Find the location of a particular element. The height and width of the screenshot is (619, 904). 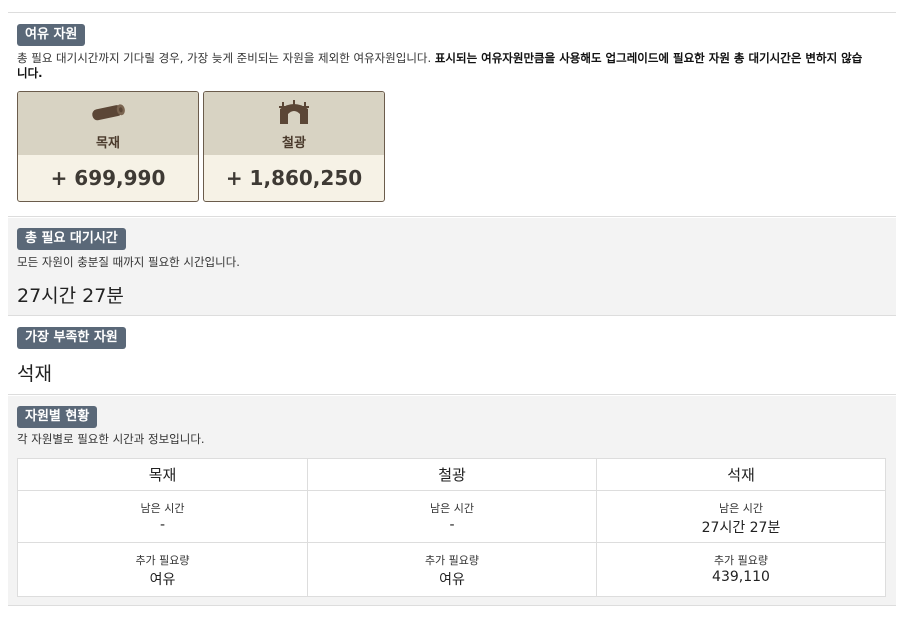

resource-value: + 699,990 is located at coordinates (108, 178).